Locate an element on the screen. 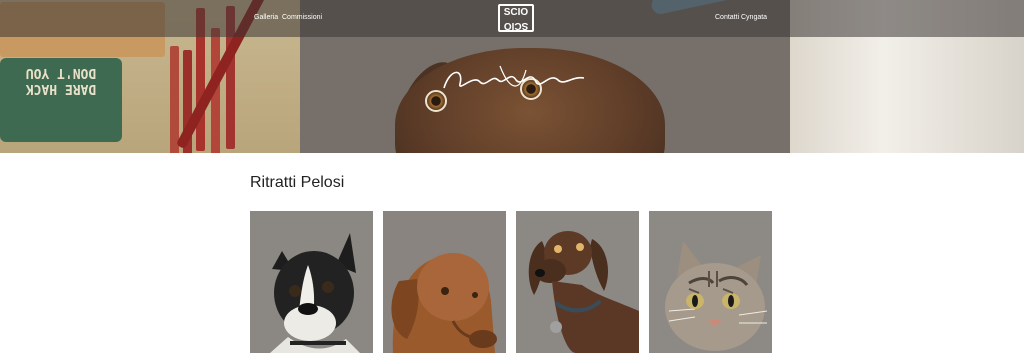 This screenshot has width=1024, height=353. gallery-item-vizsla is located at coordinates (444, 282).